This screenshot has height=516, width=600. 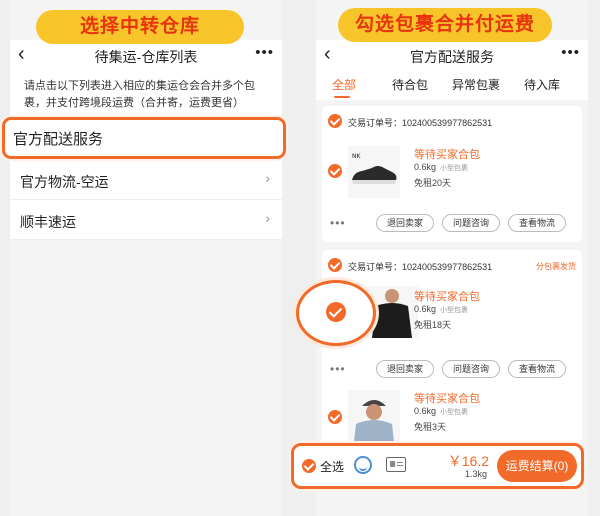 I want to click on item-free-storage: 免租3天, so click(x=430, y=427).